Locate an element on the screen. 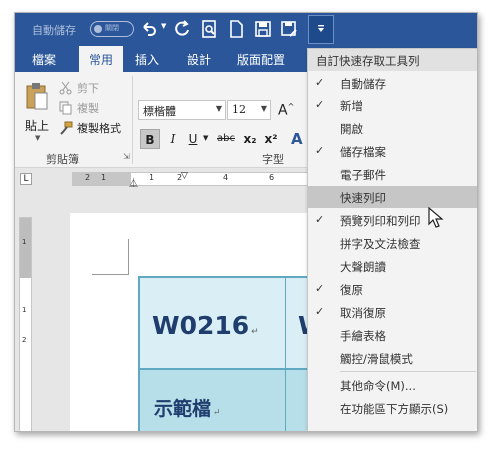  table-cell: W0216 ↵ is located at coordinates (213, 324).